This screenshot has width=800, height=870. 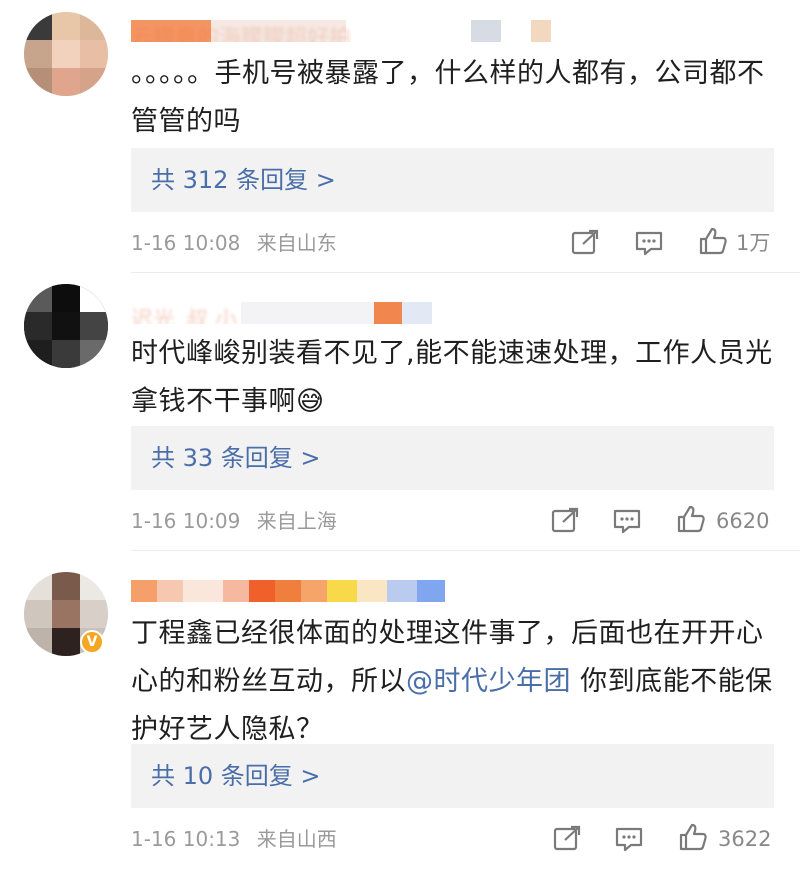 What do you see at coordinates (743, 521) in the screenshot?
I see `like-count: 6620` at bounding box center [743, 521].